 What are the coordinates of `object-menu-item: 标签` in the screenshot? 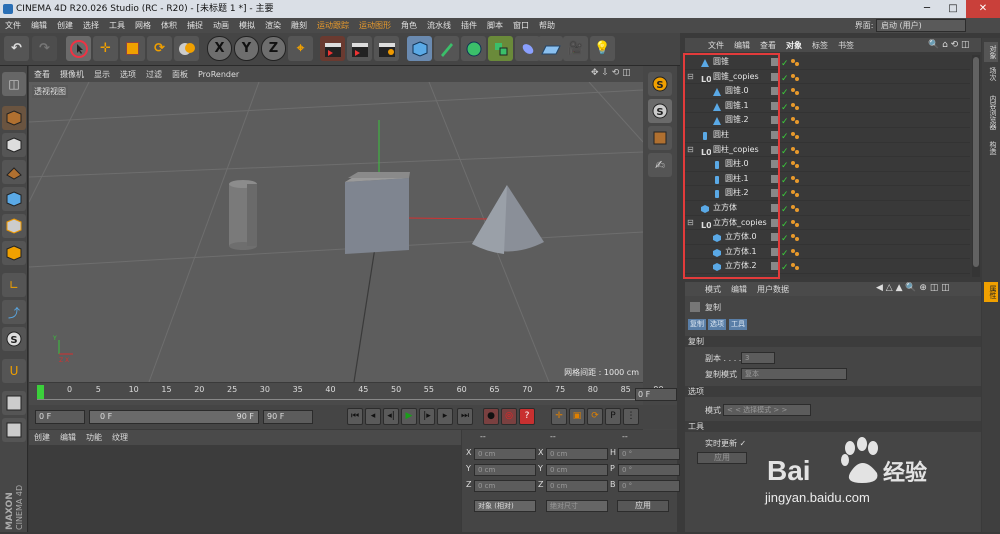 It's located at (820, 45).